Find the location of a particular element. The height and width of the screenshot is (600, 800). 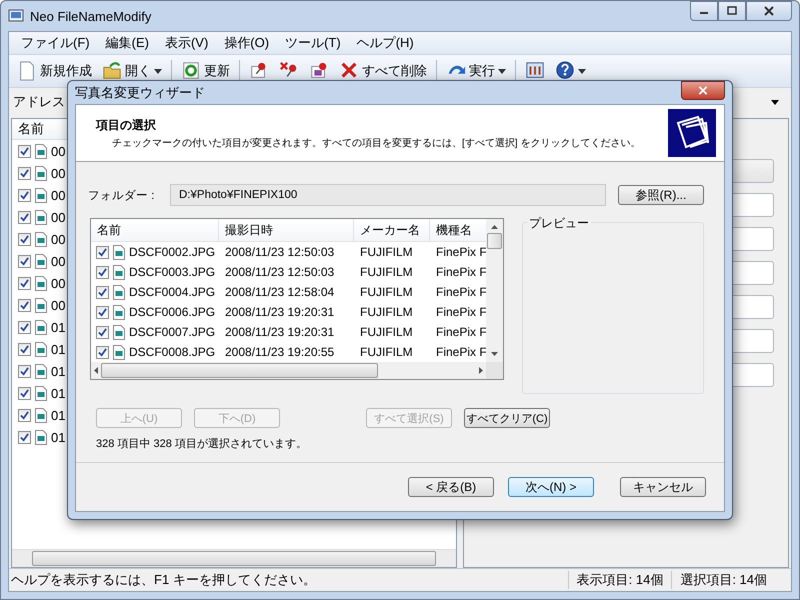

table-cell-text: 2008/11/23 19:20:31 is located at coordinates (280, 312).